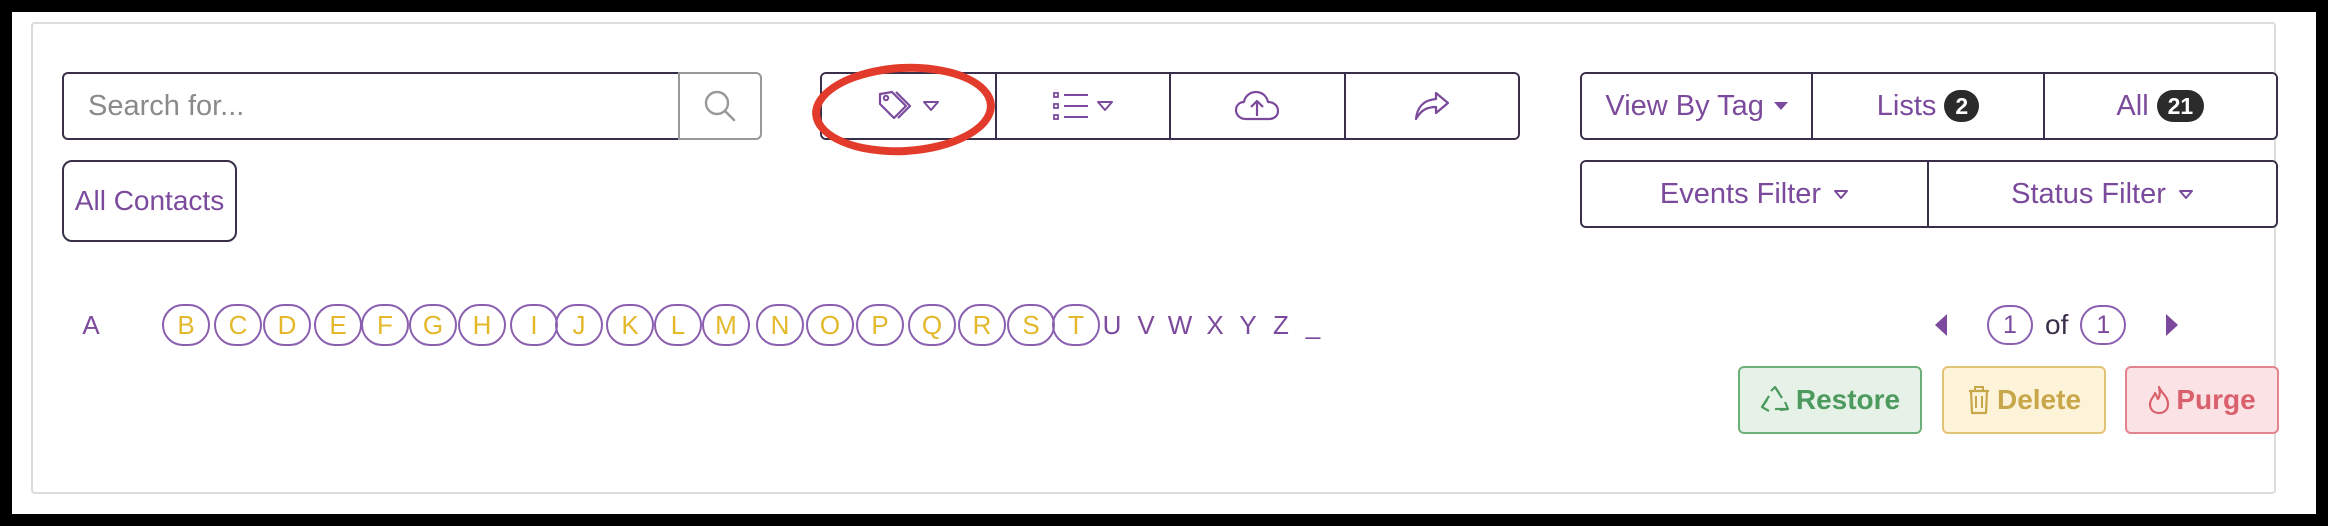 The width and height of the screenshot is (2328, 526). I want to click on list-dropdown-button, so click(1083, 106).